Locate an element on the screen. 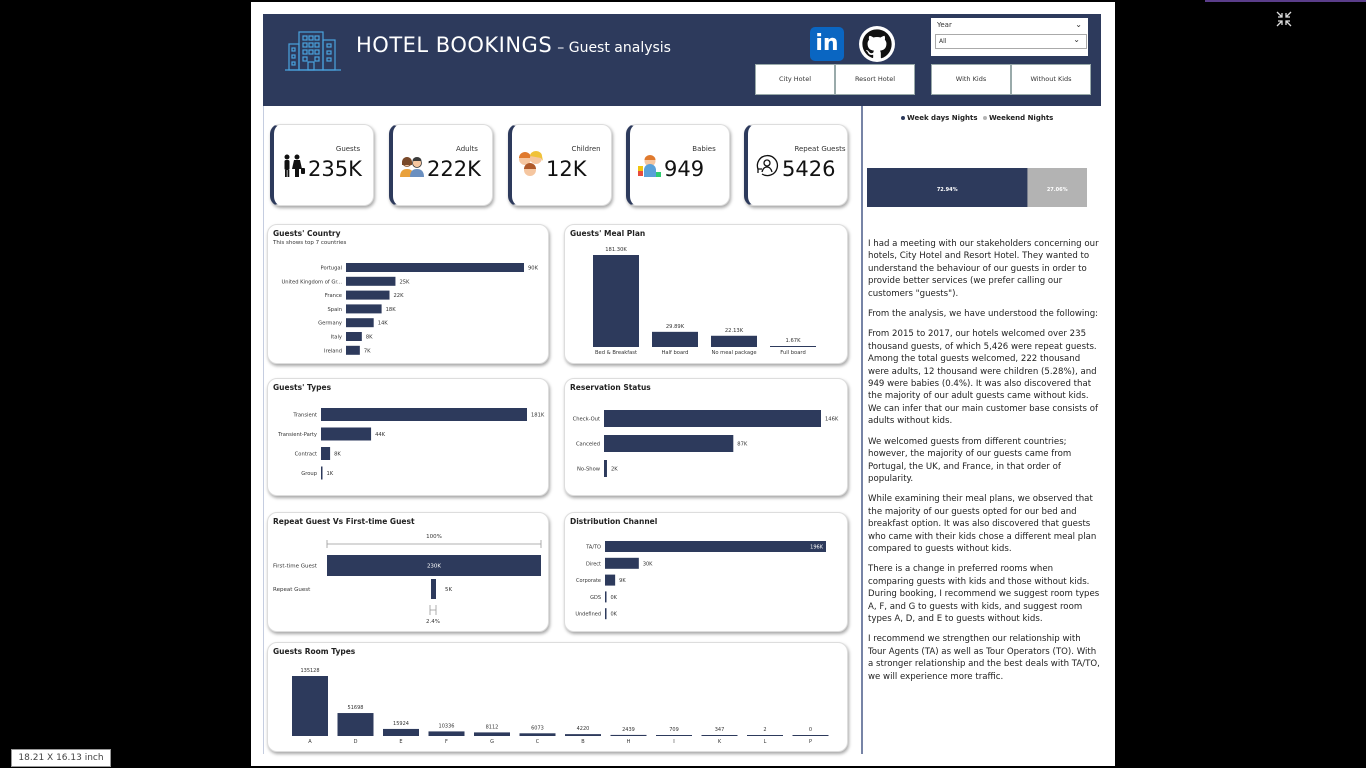 The height and width of the screenshot is (768, 1366). category-label: Half board is located at coordinates (675, 353).